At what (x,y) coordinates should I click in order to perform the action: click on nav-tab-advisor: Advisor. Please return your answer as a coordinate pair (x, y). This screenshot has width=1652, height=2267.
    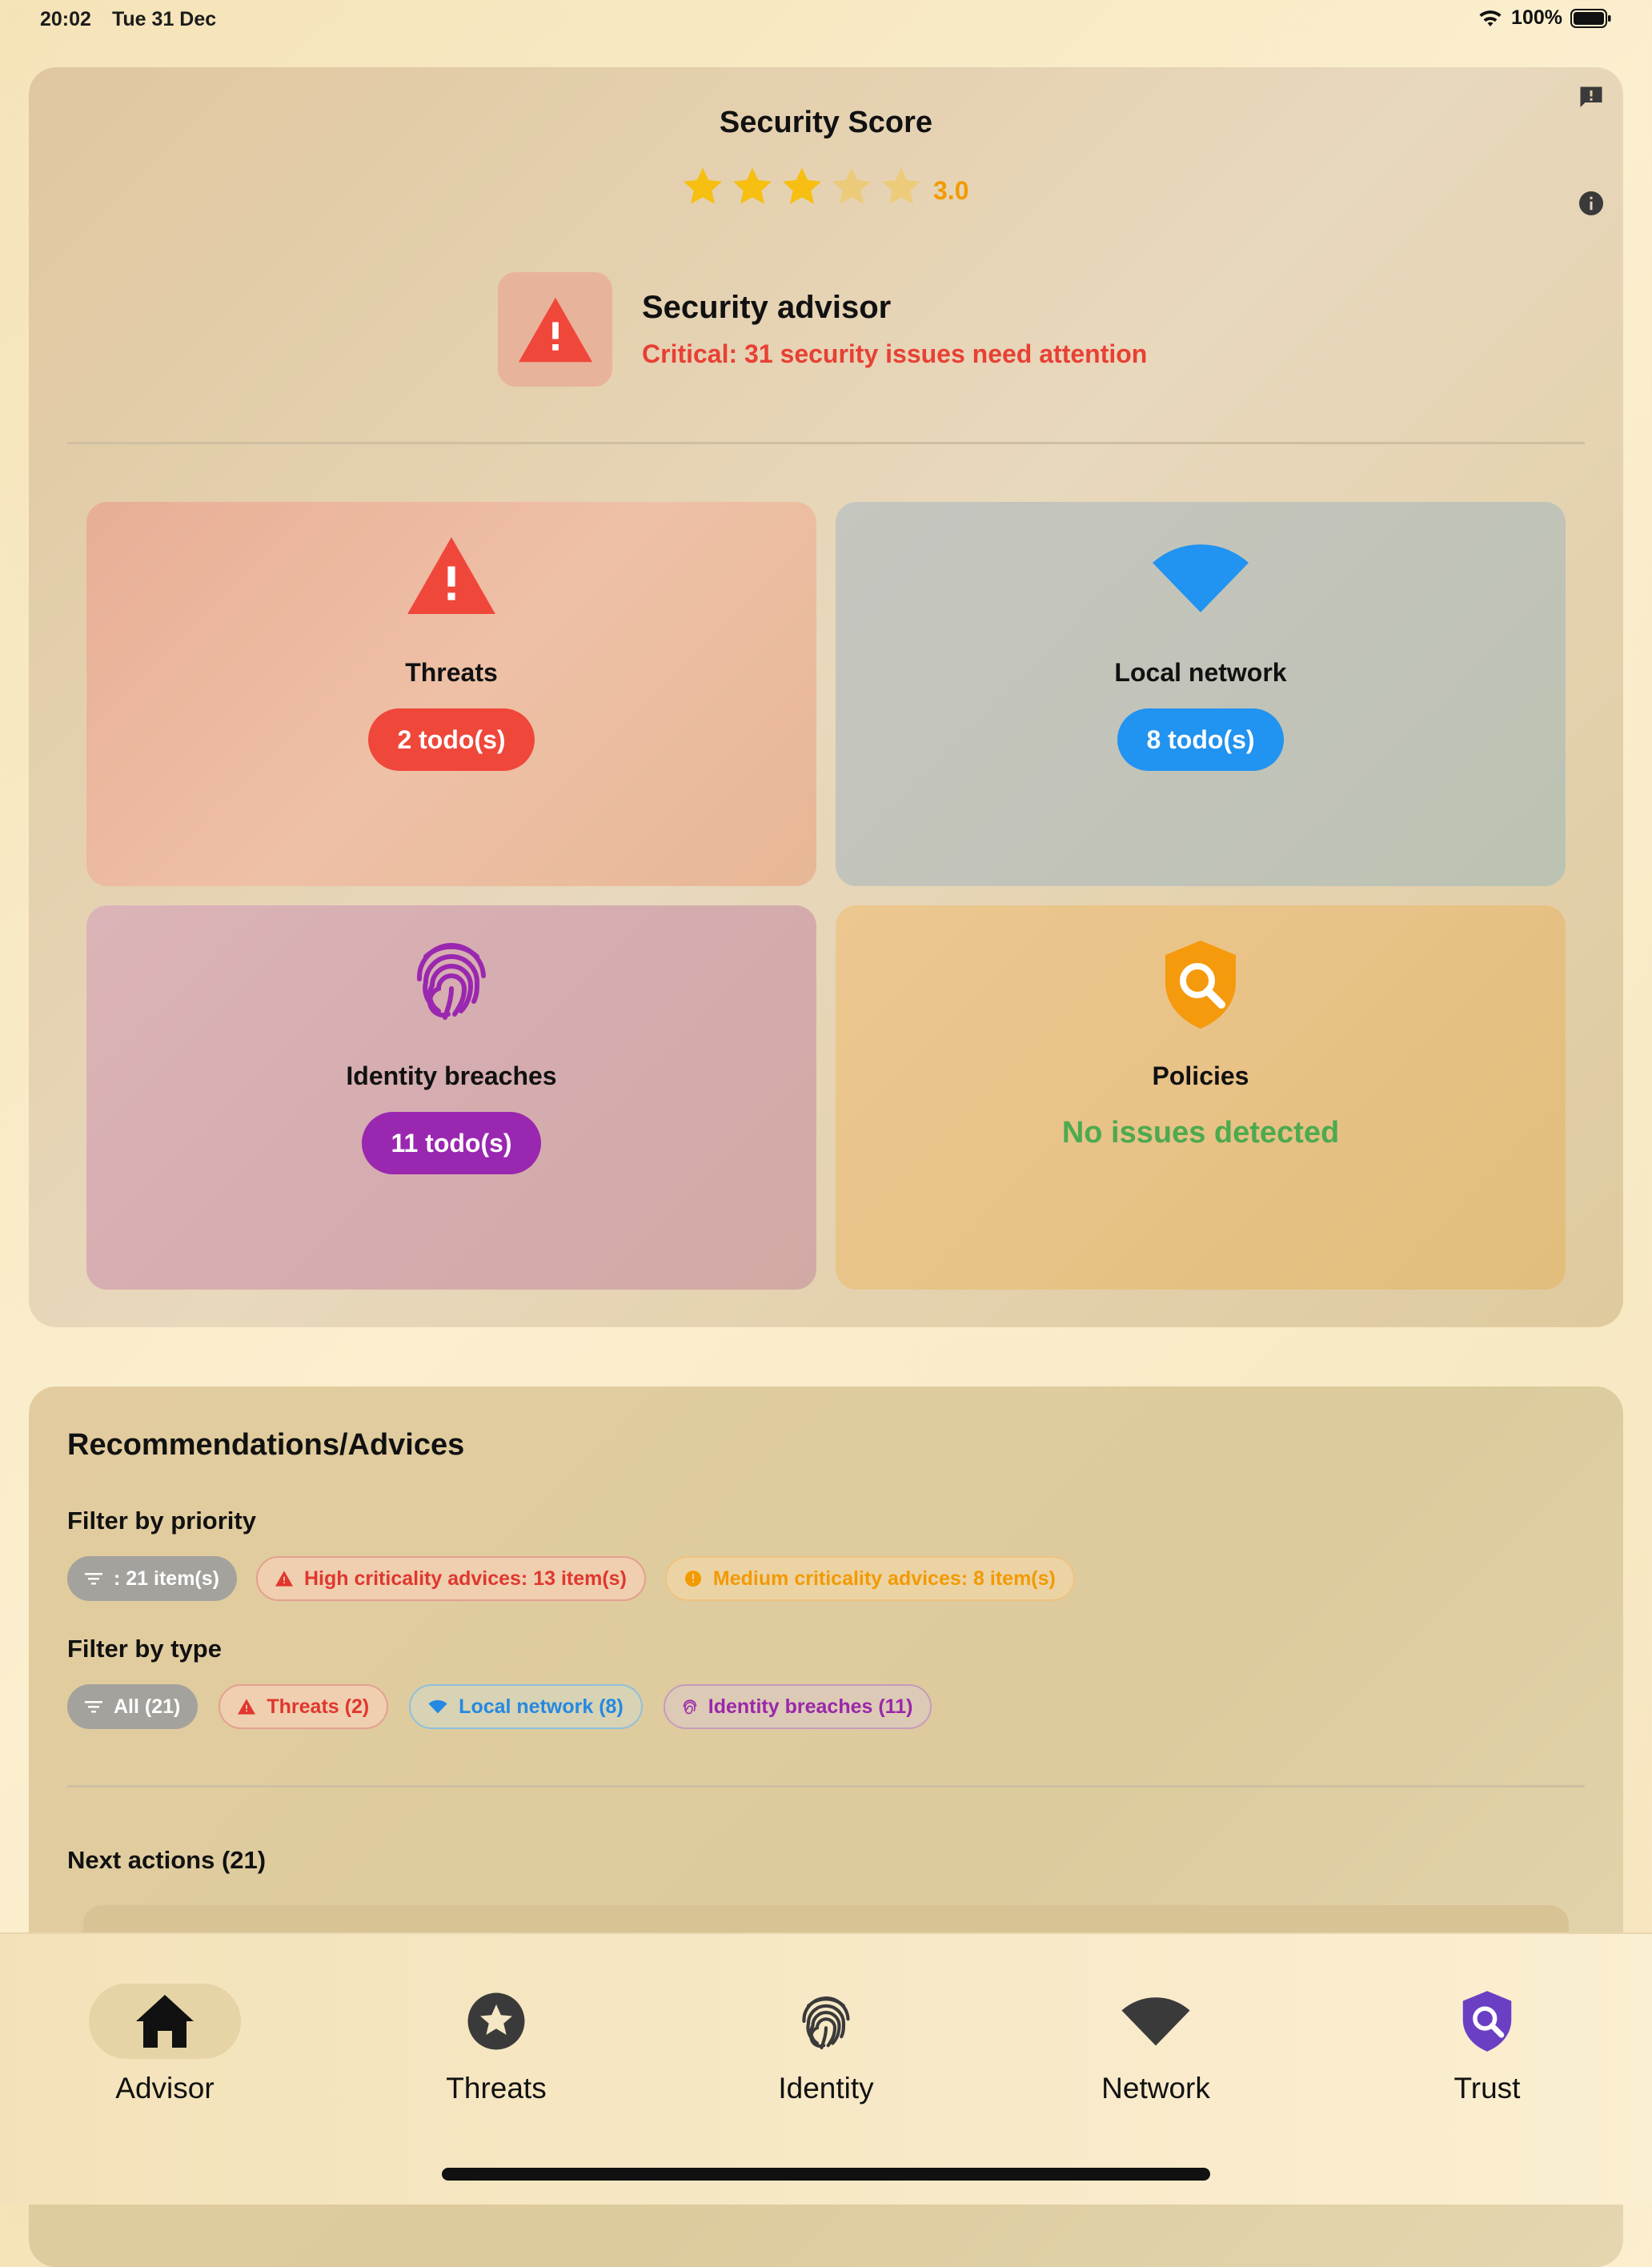
    Looking at the image, I should click on (165, 2044).